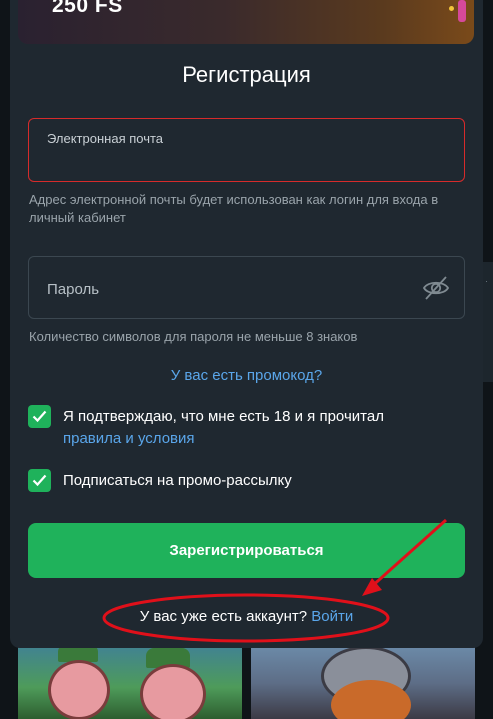 This screenshot has width=493, height=719. What do you see at coordinates (73, 289) in the screenshot?
I see `password-placeholder: Пароль` at bounding box center [73, 289].